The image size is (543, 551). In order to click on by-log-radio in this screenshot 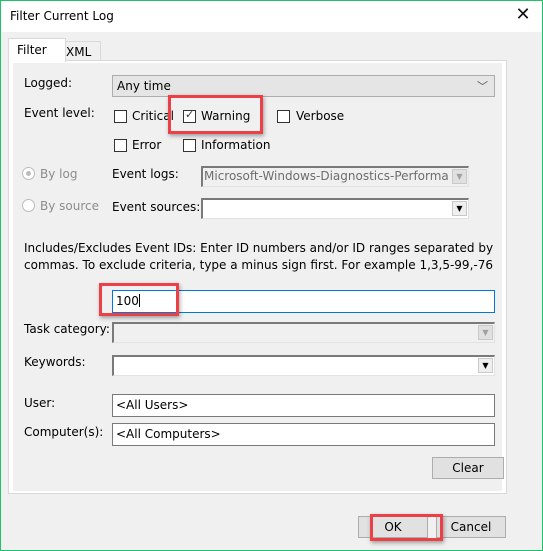, I will do `click(28, 173)`.